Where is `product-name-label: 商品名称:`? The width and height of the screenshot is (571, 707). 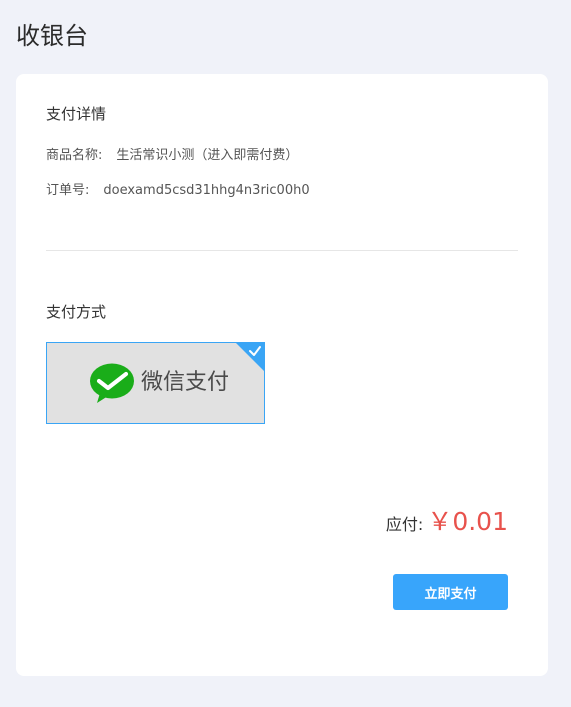 product-name-label: 商品名称: is located at coordinates (74, 155).